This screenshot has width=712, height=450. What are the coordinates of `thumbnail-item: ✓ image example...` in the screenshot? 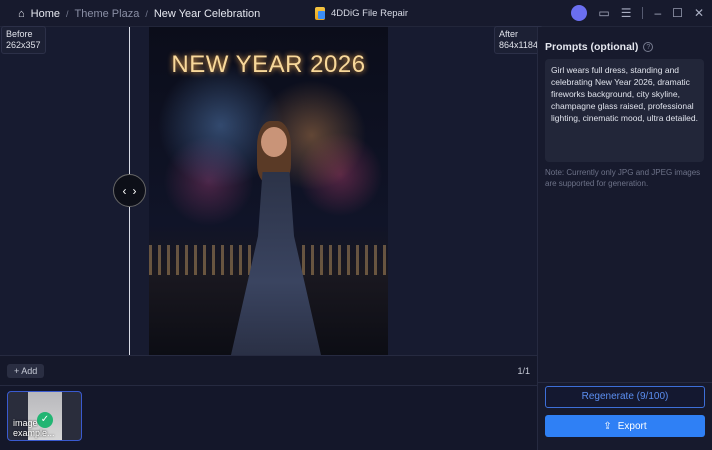 It's located at (44, 416).